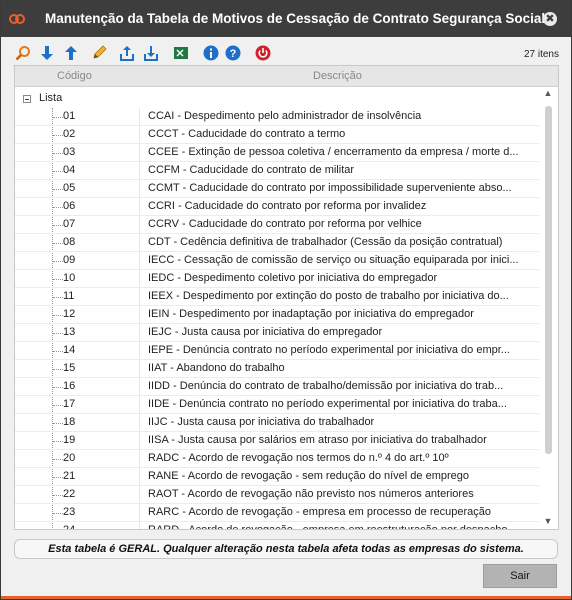 Image resolution: width=572 pixels, height=600 pixels. I want to click on row-code: 03, so click(69, 152).